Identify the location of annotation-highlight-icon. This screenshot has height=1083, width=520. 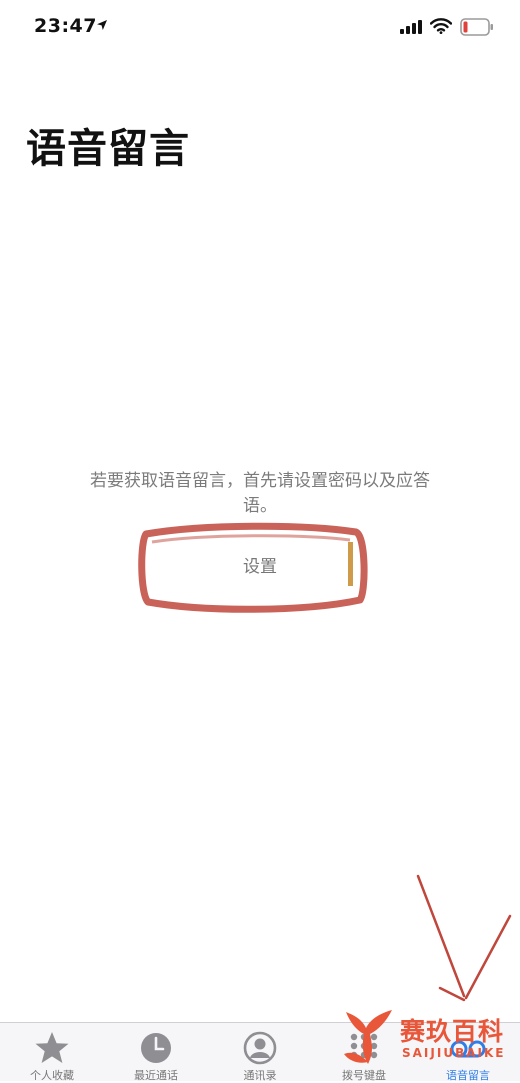
(253, 567).